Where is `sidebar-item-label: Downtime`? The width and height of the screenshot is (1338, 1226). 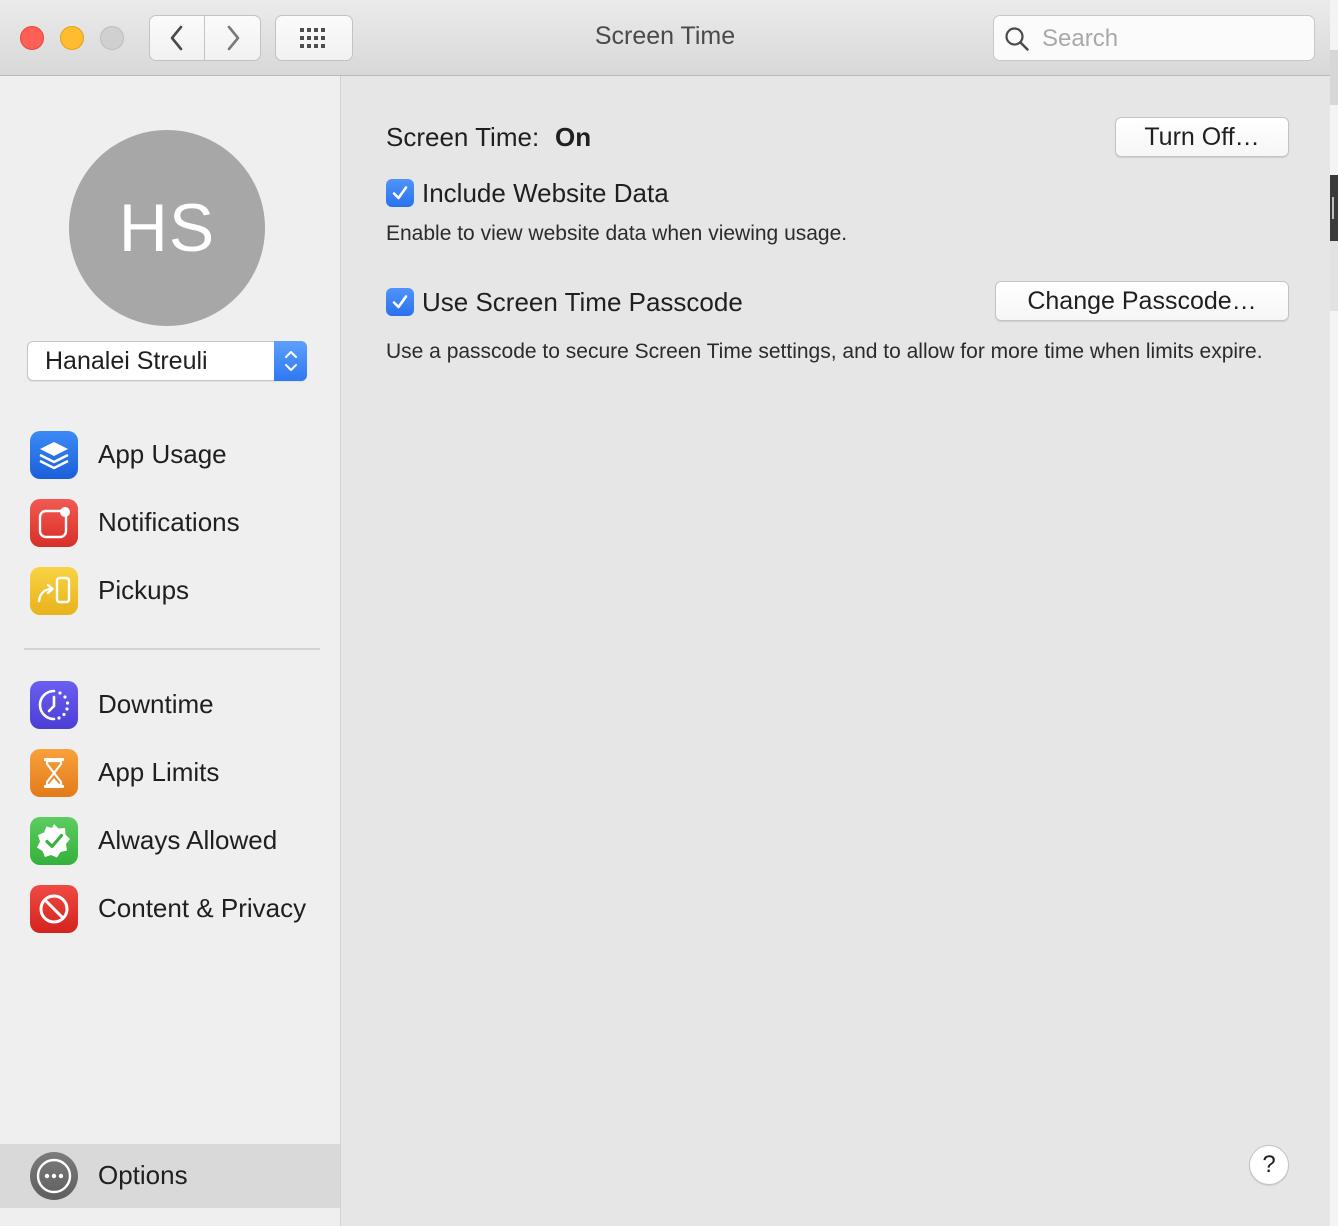 sidebar-item-label: Downtime is located at coordinates (156, 704).